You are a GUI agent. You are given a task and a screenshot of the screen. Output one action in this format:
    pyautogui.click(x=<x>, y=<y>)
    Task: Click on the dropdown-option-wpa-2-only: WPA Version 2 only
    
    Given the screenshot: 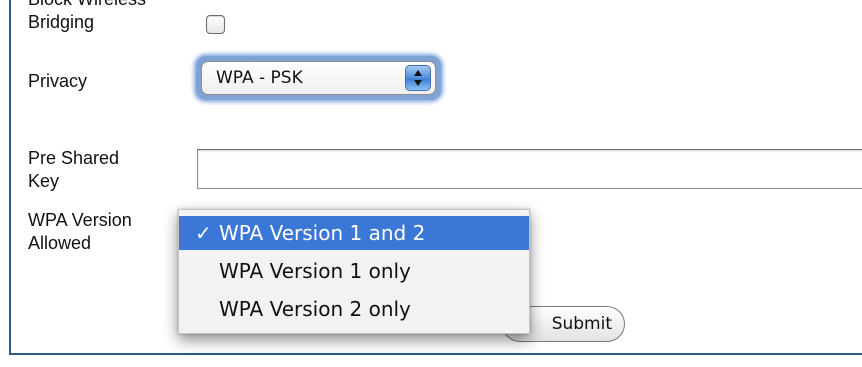 What is the action you would take?
    pyautogui.click(x=354, y=309)
    